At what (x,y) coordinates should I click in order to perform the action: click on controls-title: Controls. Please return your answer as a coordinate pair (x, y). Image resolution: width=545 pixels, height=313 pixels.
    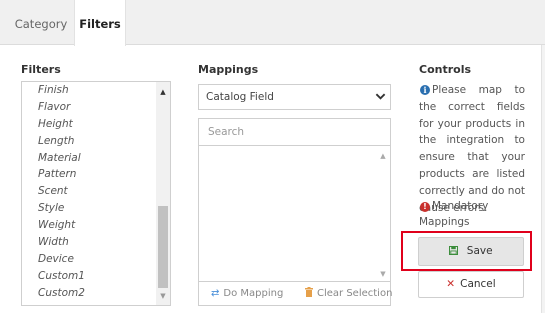
    Looking at the image, I should click on (445, 69).